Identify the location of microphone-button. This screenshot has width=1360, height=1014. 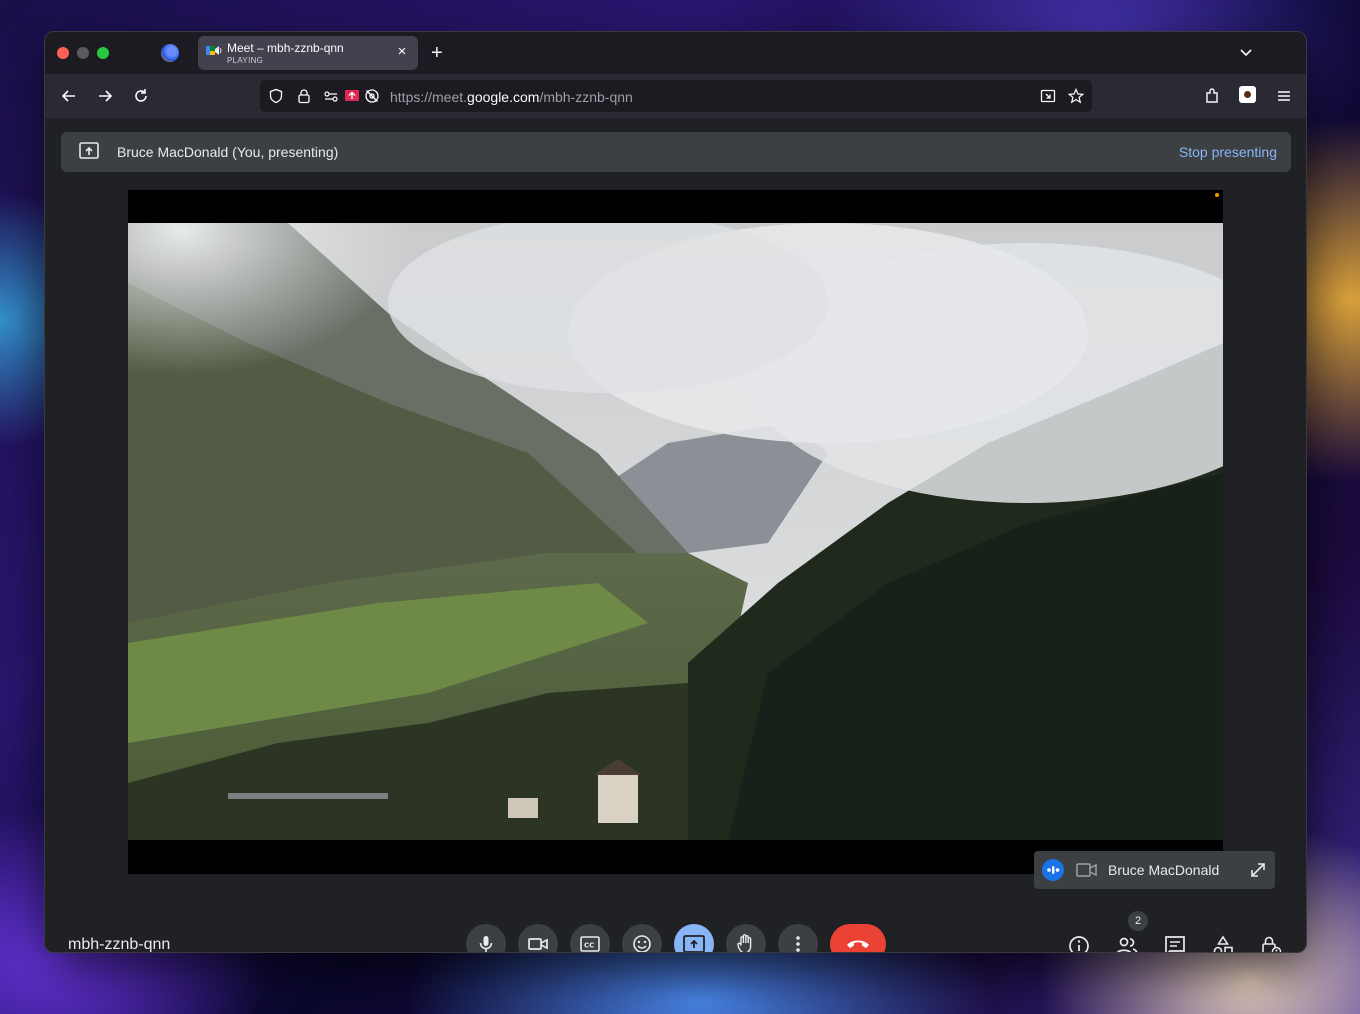
(486, 938).